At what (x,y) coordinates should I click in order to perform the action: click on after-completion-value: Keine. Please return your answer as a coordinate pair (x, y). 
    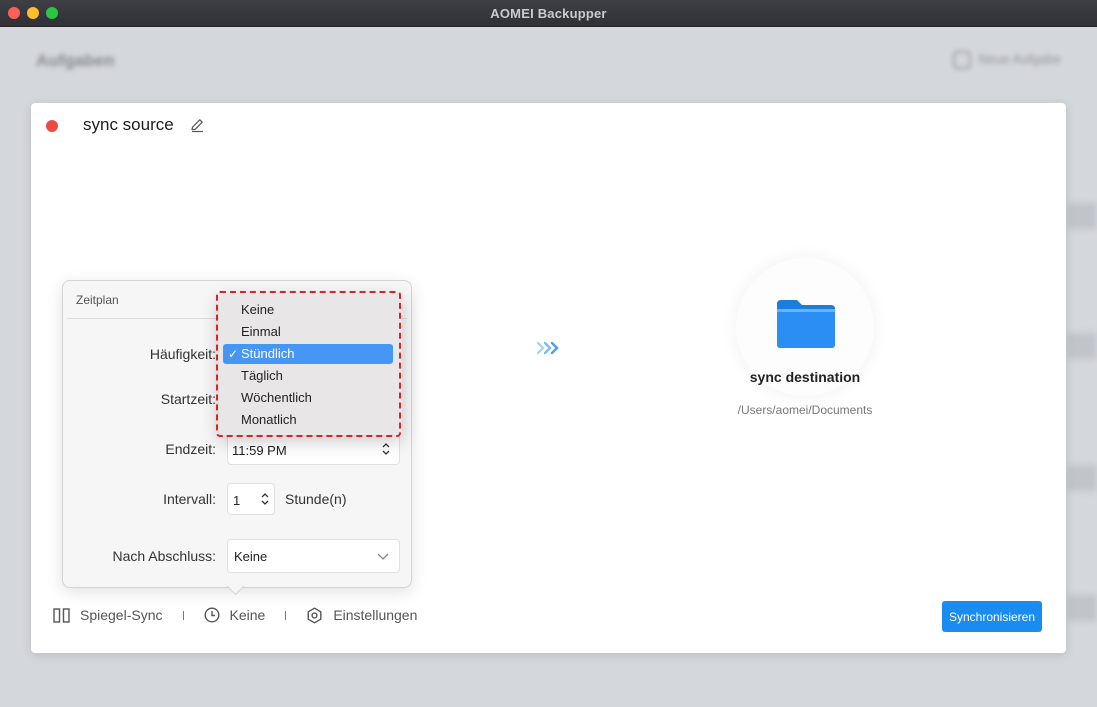
    Looking at the image, I should click on (251, 556).